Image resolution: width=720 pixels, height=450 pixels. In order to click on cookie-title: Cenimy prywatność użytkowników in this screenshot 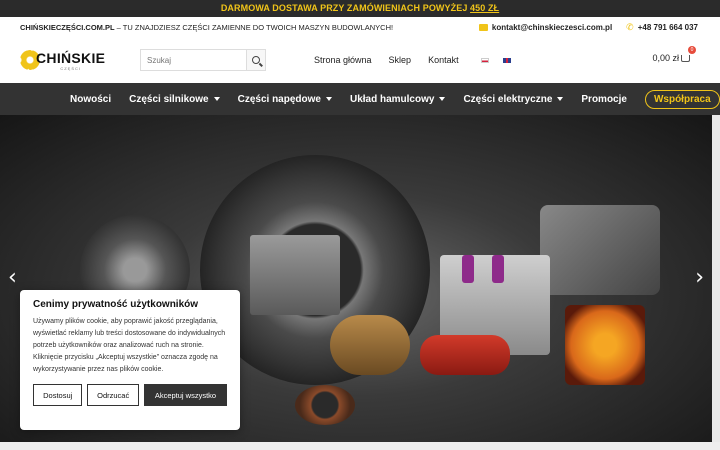, I will do `click(116, 304)`.